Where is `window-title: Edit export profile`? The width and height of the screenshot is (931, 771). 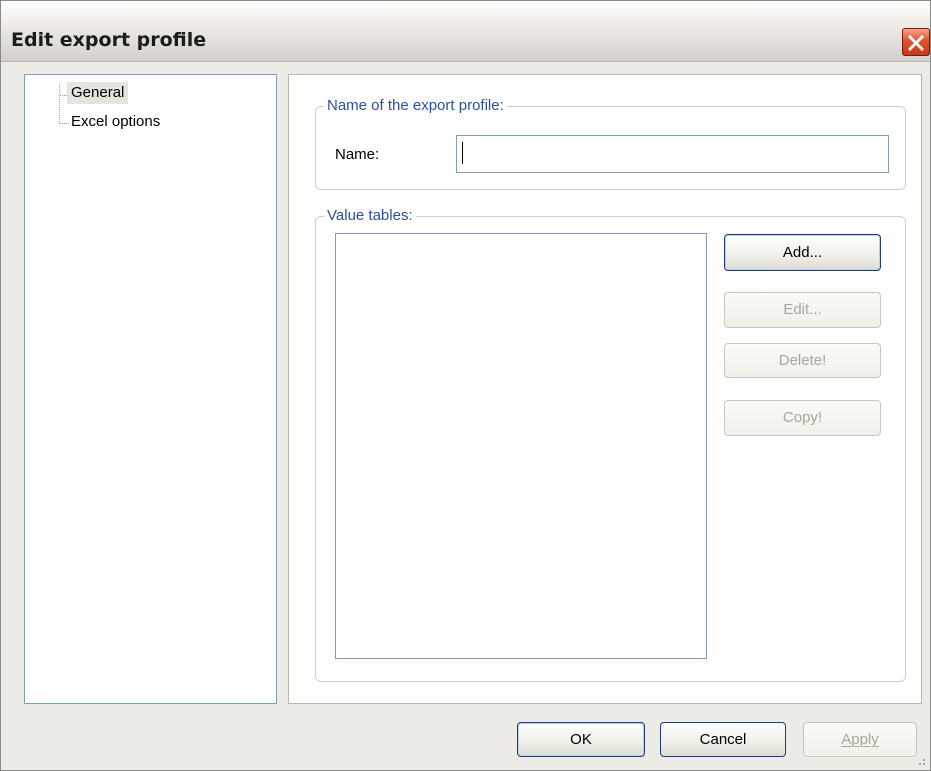
window-title: Edit export profile is located at coordinates (109, 40).